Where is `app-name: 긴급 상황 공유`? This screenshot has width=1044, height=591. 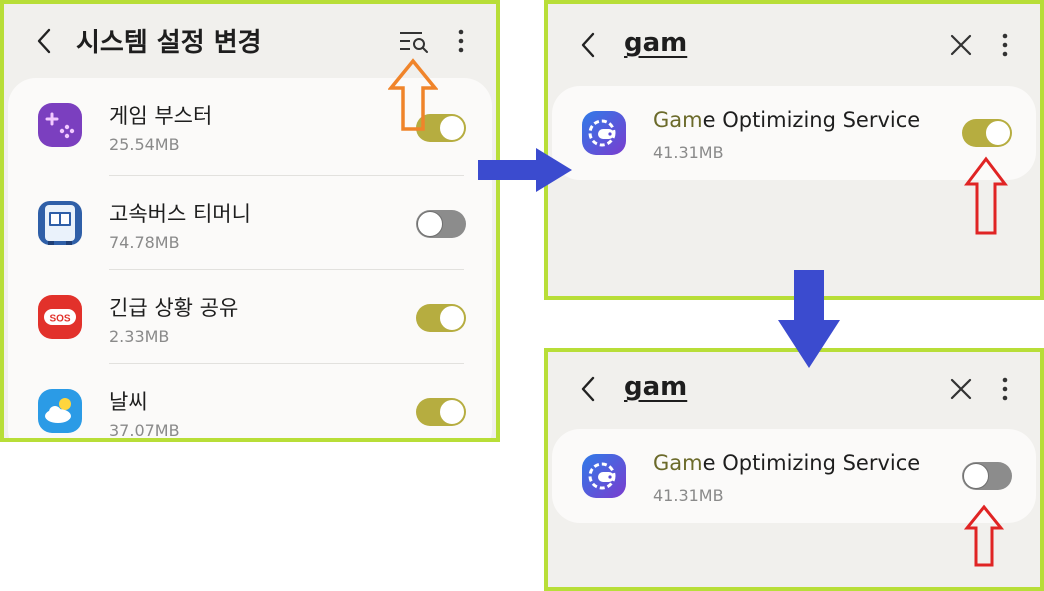
app-name: 긴급 상황 공유 is located at coordinates (174, 308).